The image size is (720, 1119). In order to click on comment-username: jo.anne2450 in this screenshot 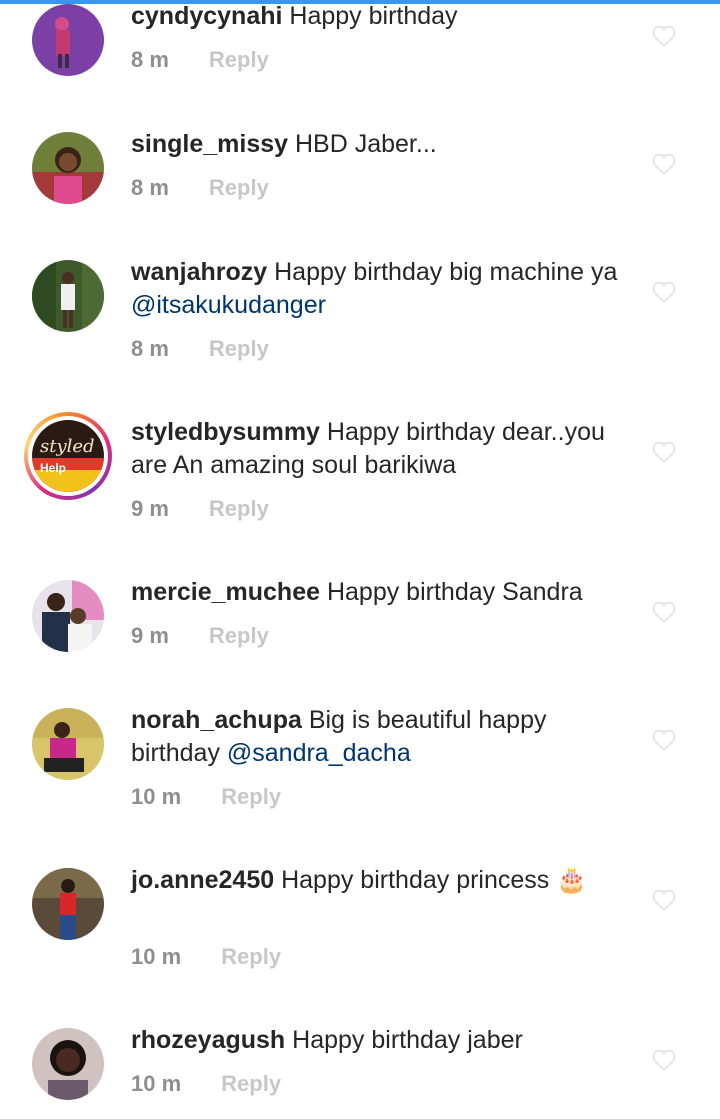, I will do `click(202, 880)`.